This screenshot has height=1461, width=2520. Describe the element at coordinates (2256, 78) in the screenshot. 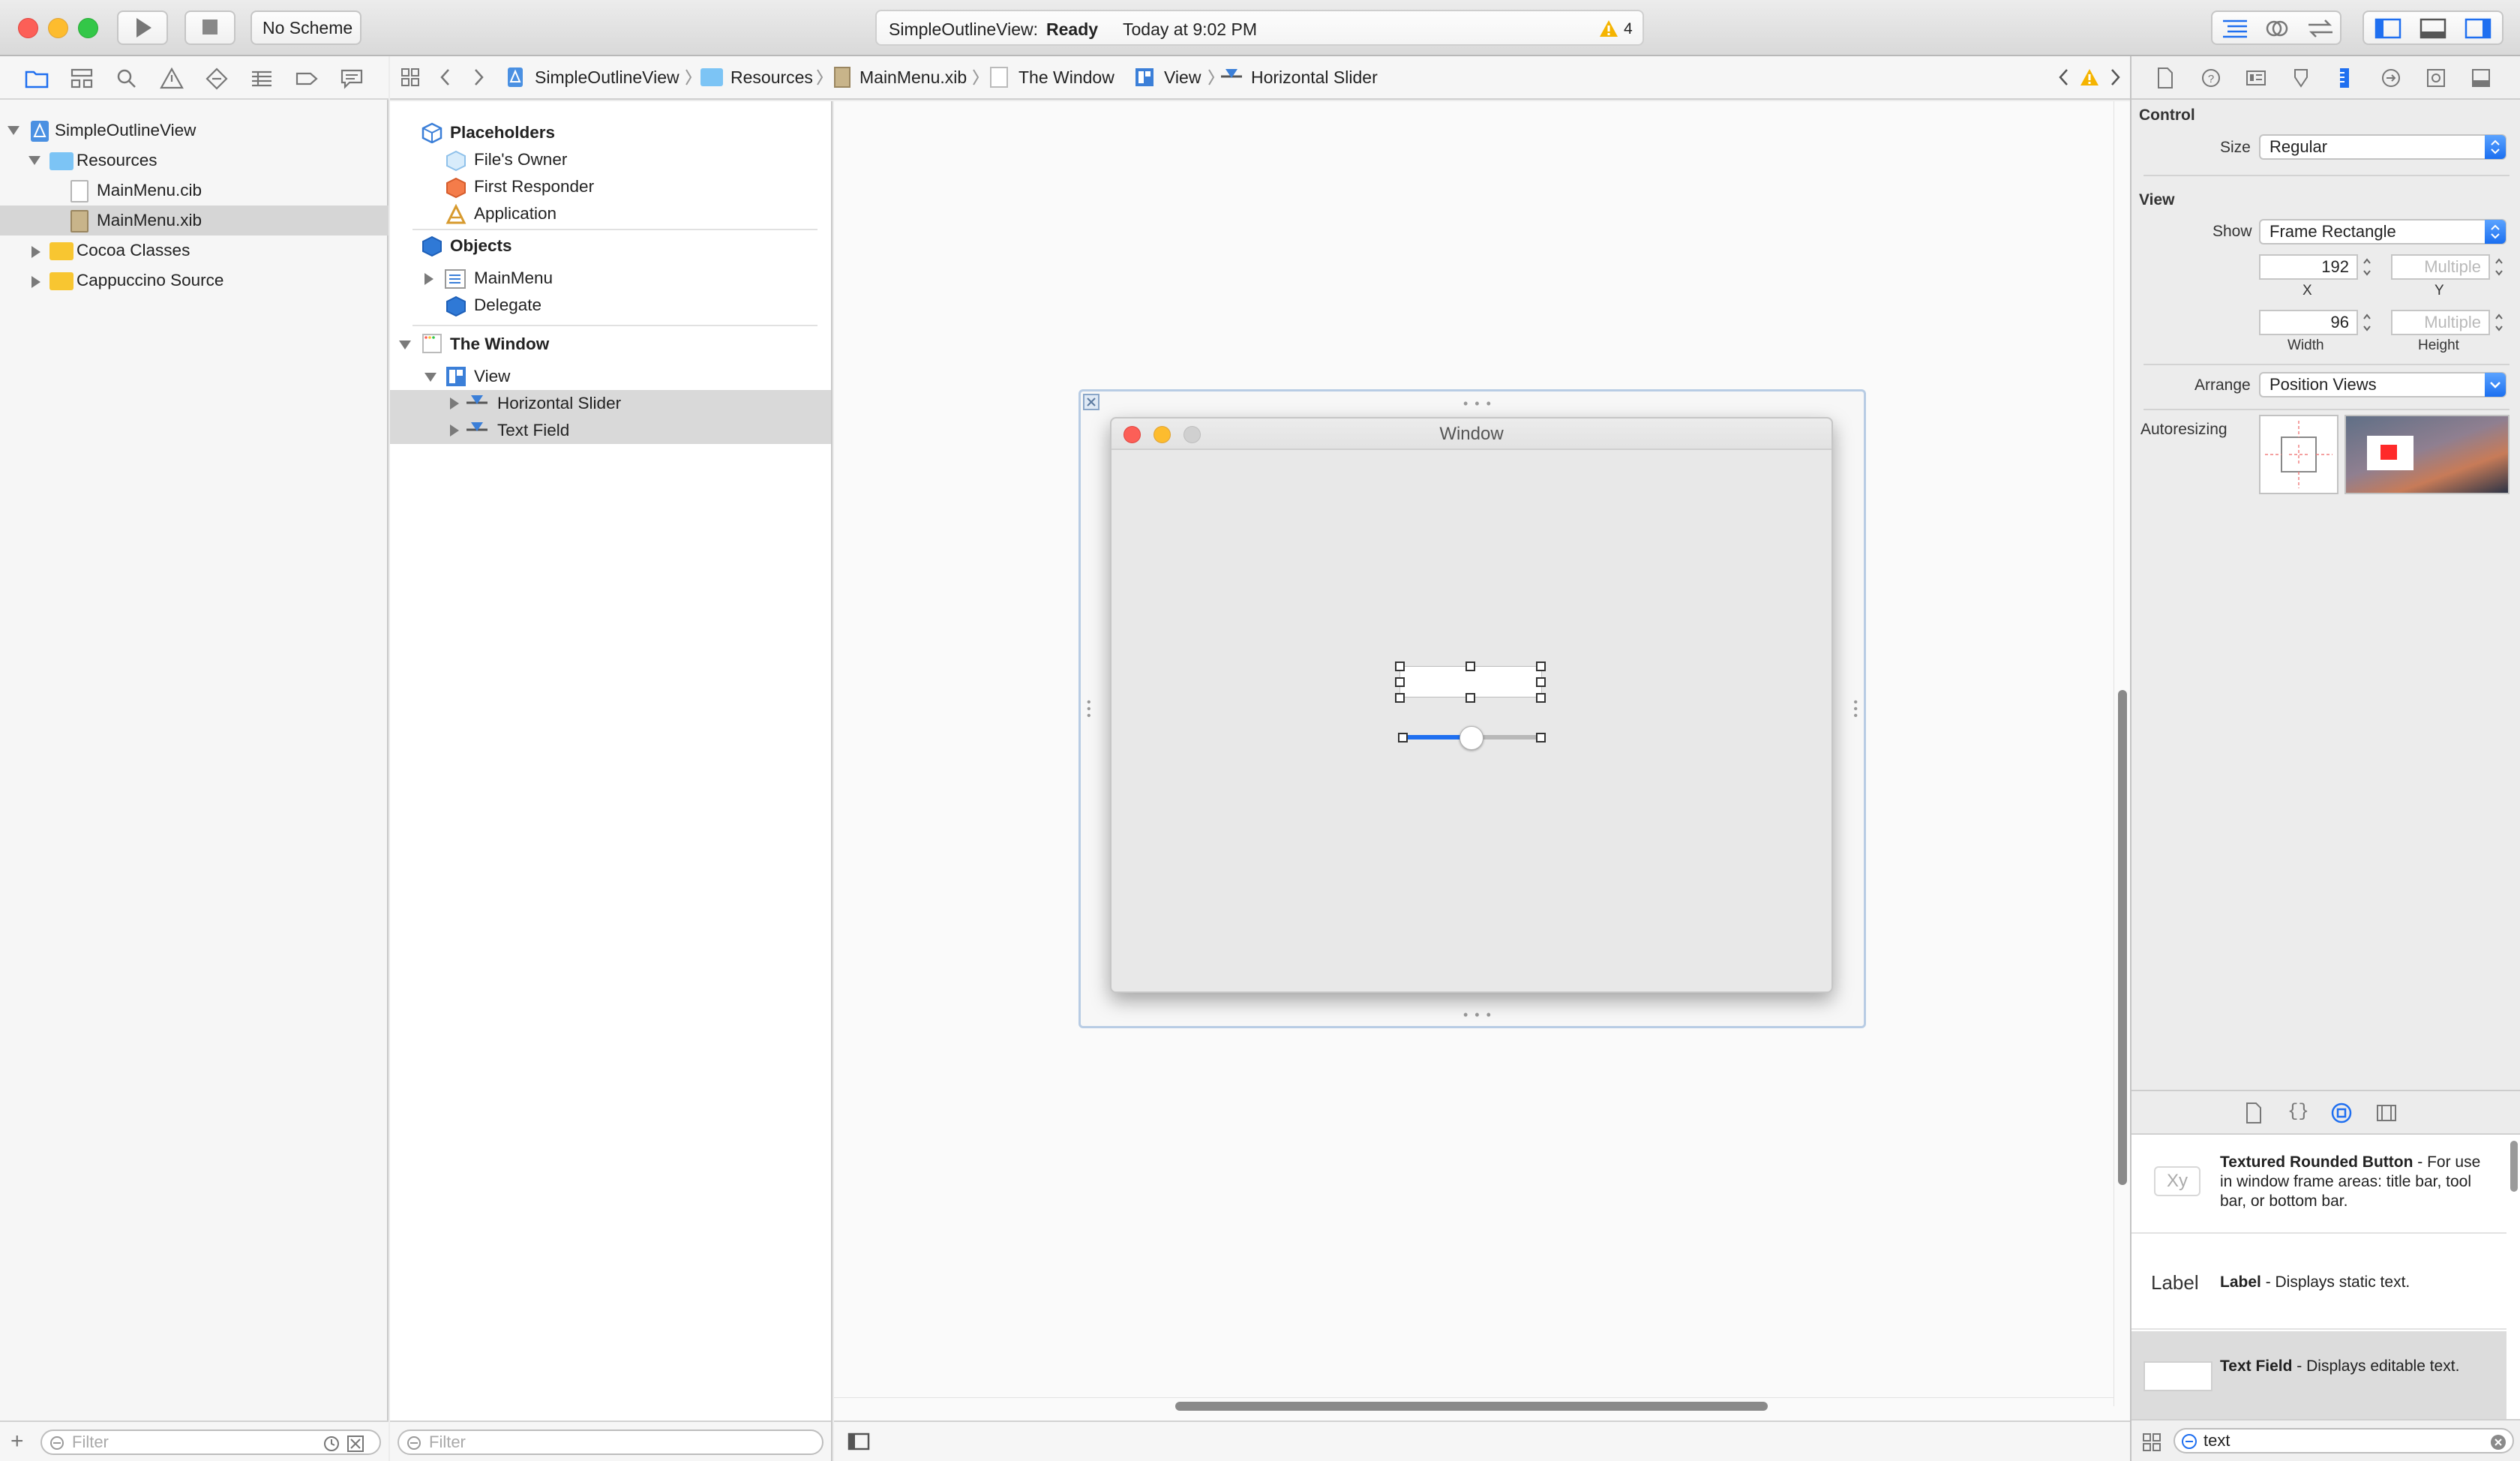

I see `identity-inspector-icon` at that location.